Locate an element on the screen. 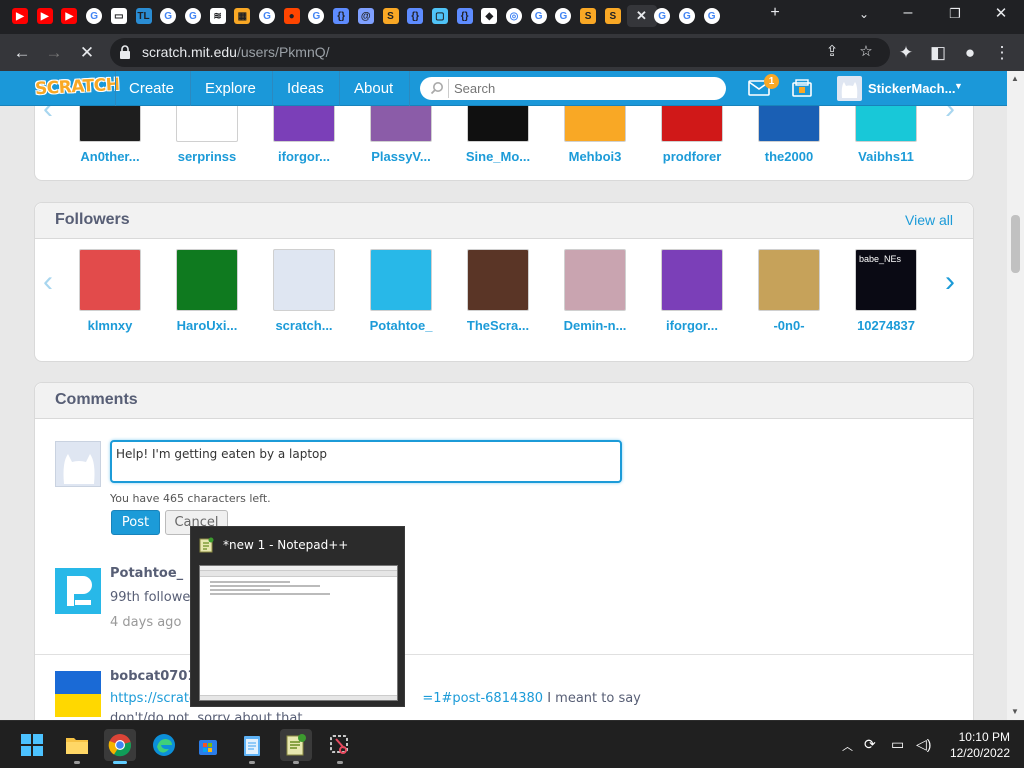 The image size is (1024, 768). new-tab-button: + is located at coordinates (775, 13).